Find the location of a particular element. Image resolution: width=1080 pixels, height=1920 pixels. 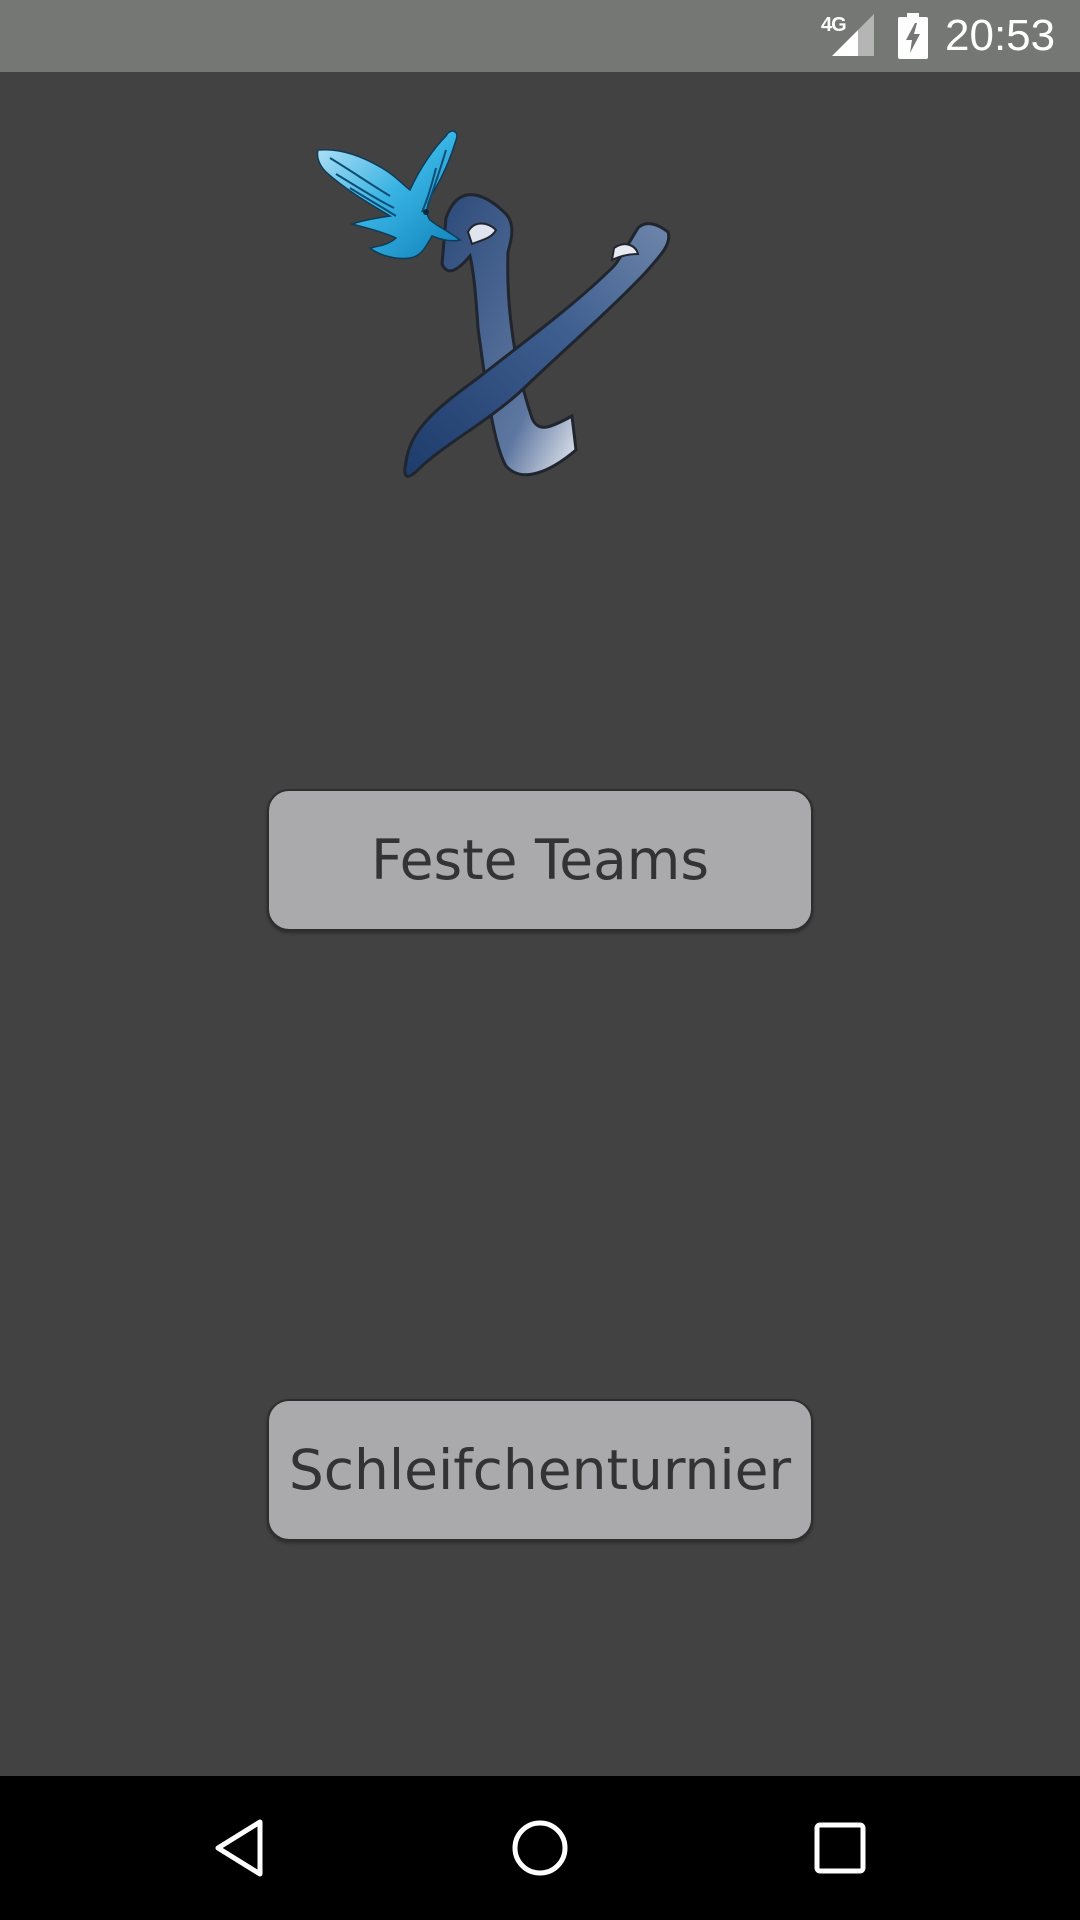

status-time: 20:53 is located at coordinates (1000, 35).